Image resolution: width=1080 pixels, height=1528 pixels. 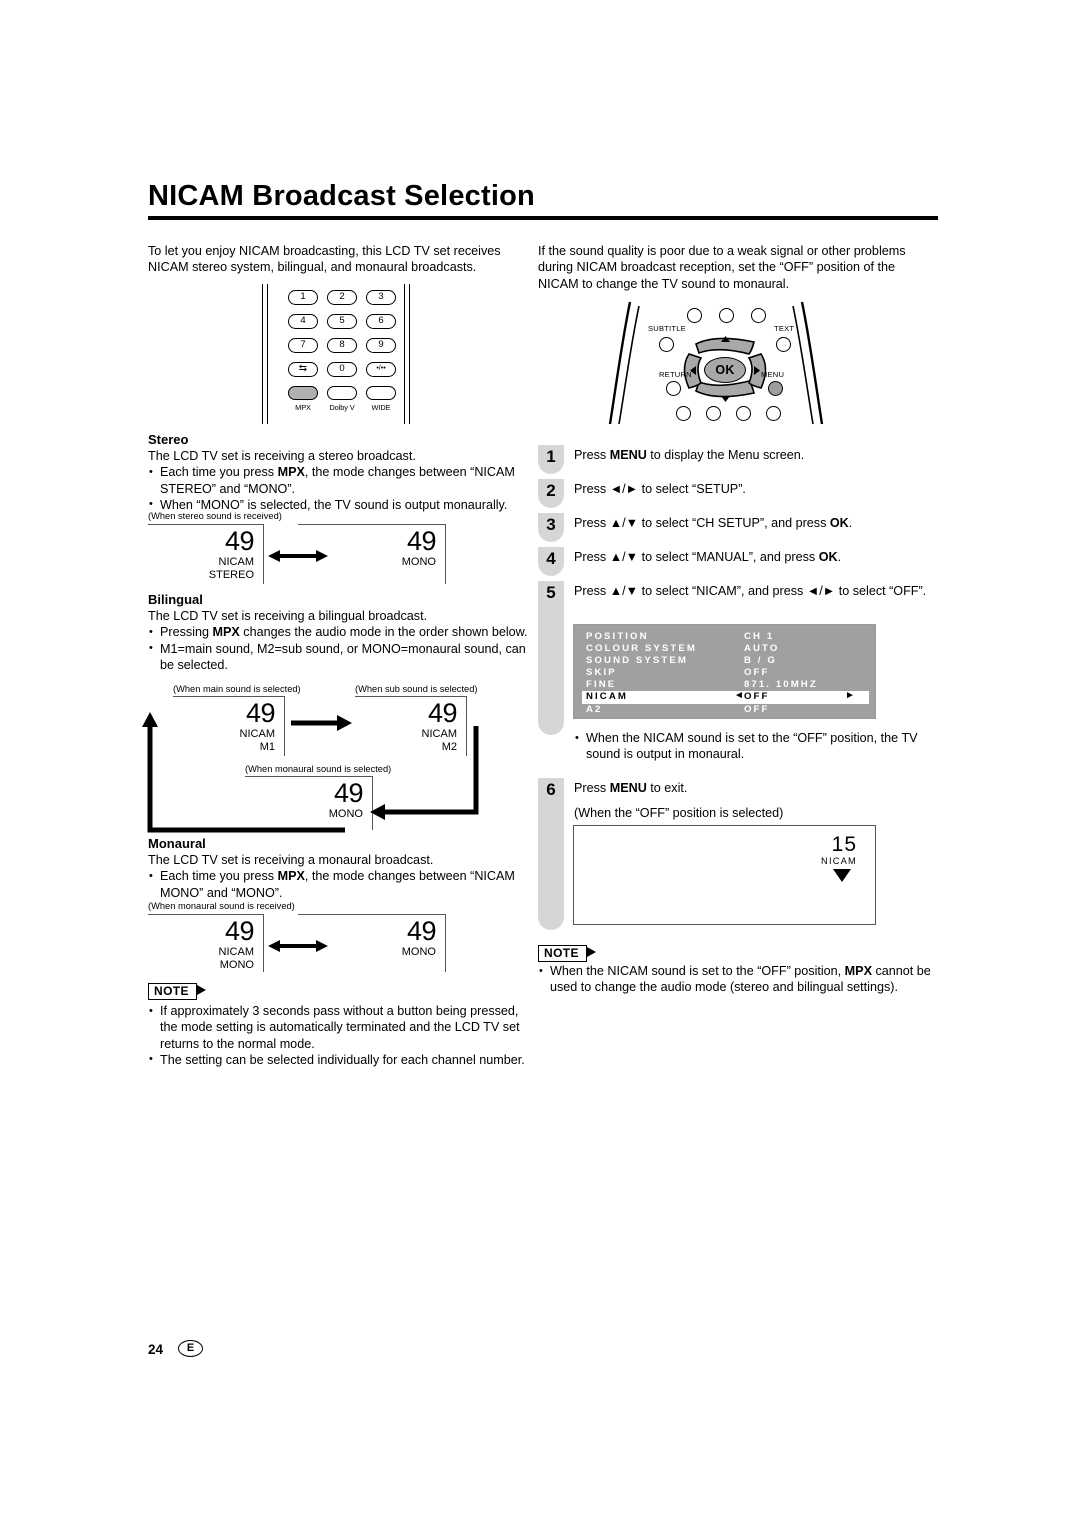 I want to click on osd-row-fine-key: FINE, so click(x=601, y=684).